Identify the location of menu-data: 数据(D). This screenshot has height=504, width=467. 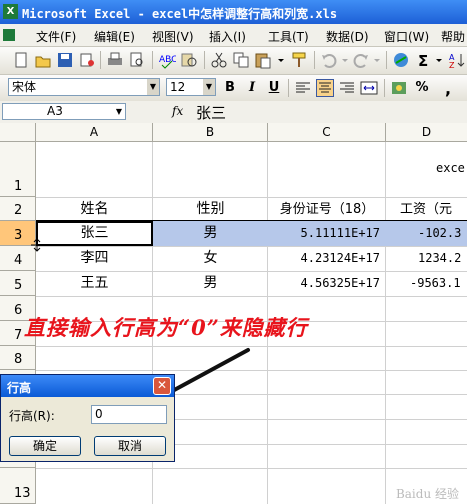
(347, 36).